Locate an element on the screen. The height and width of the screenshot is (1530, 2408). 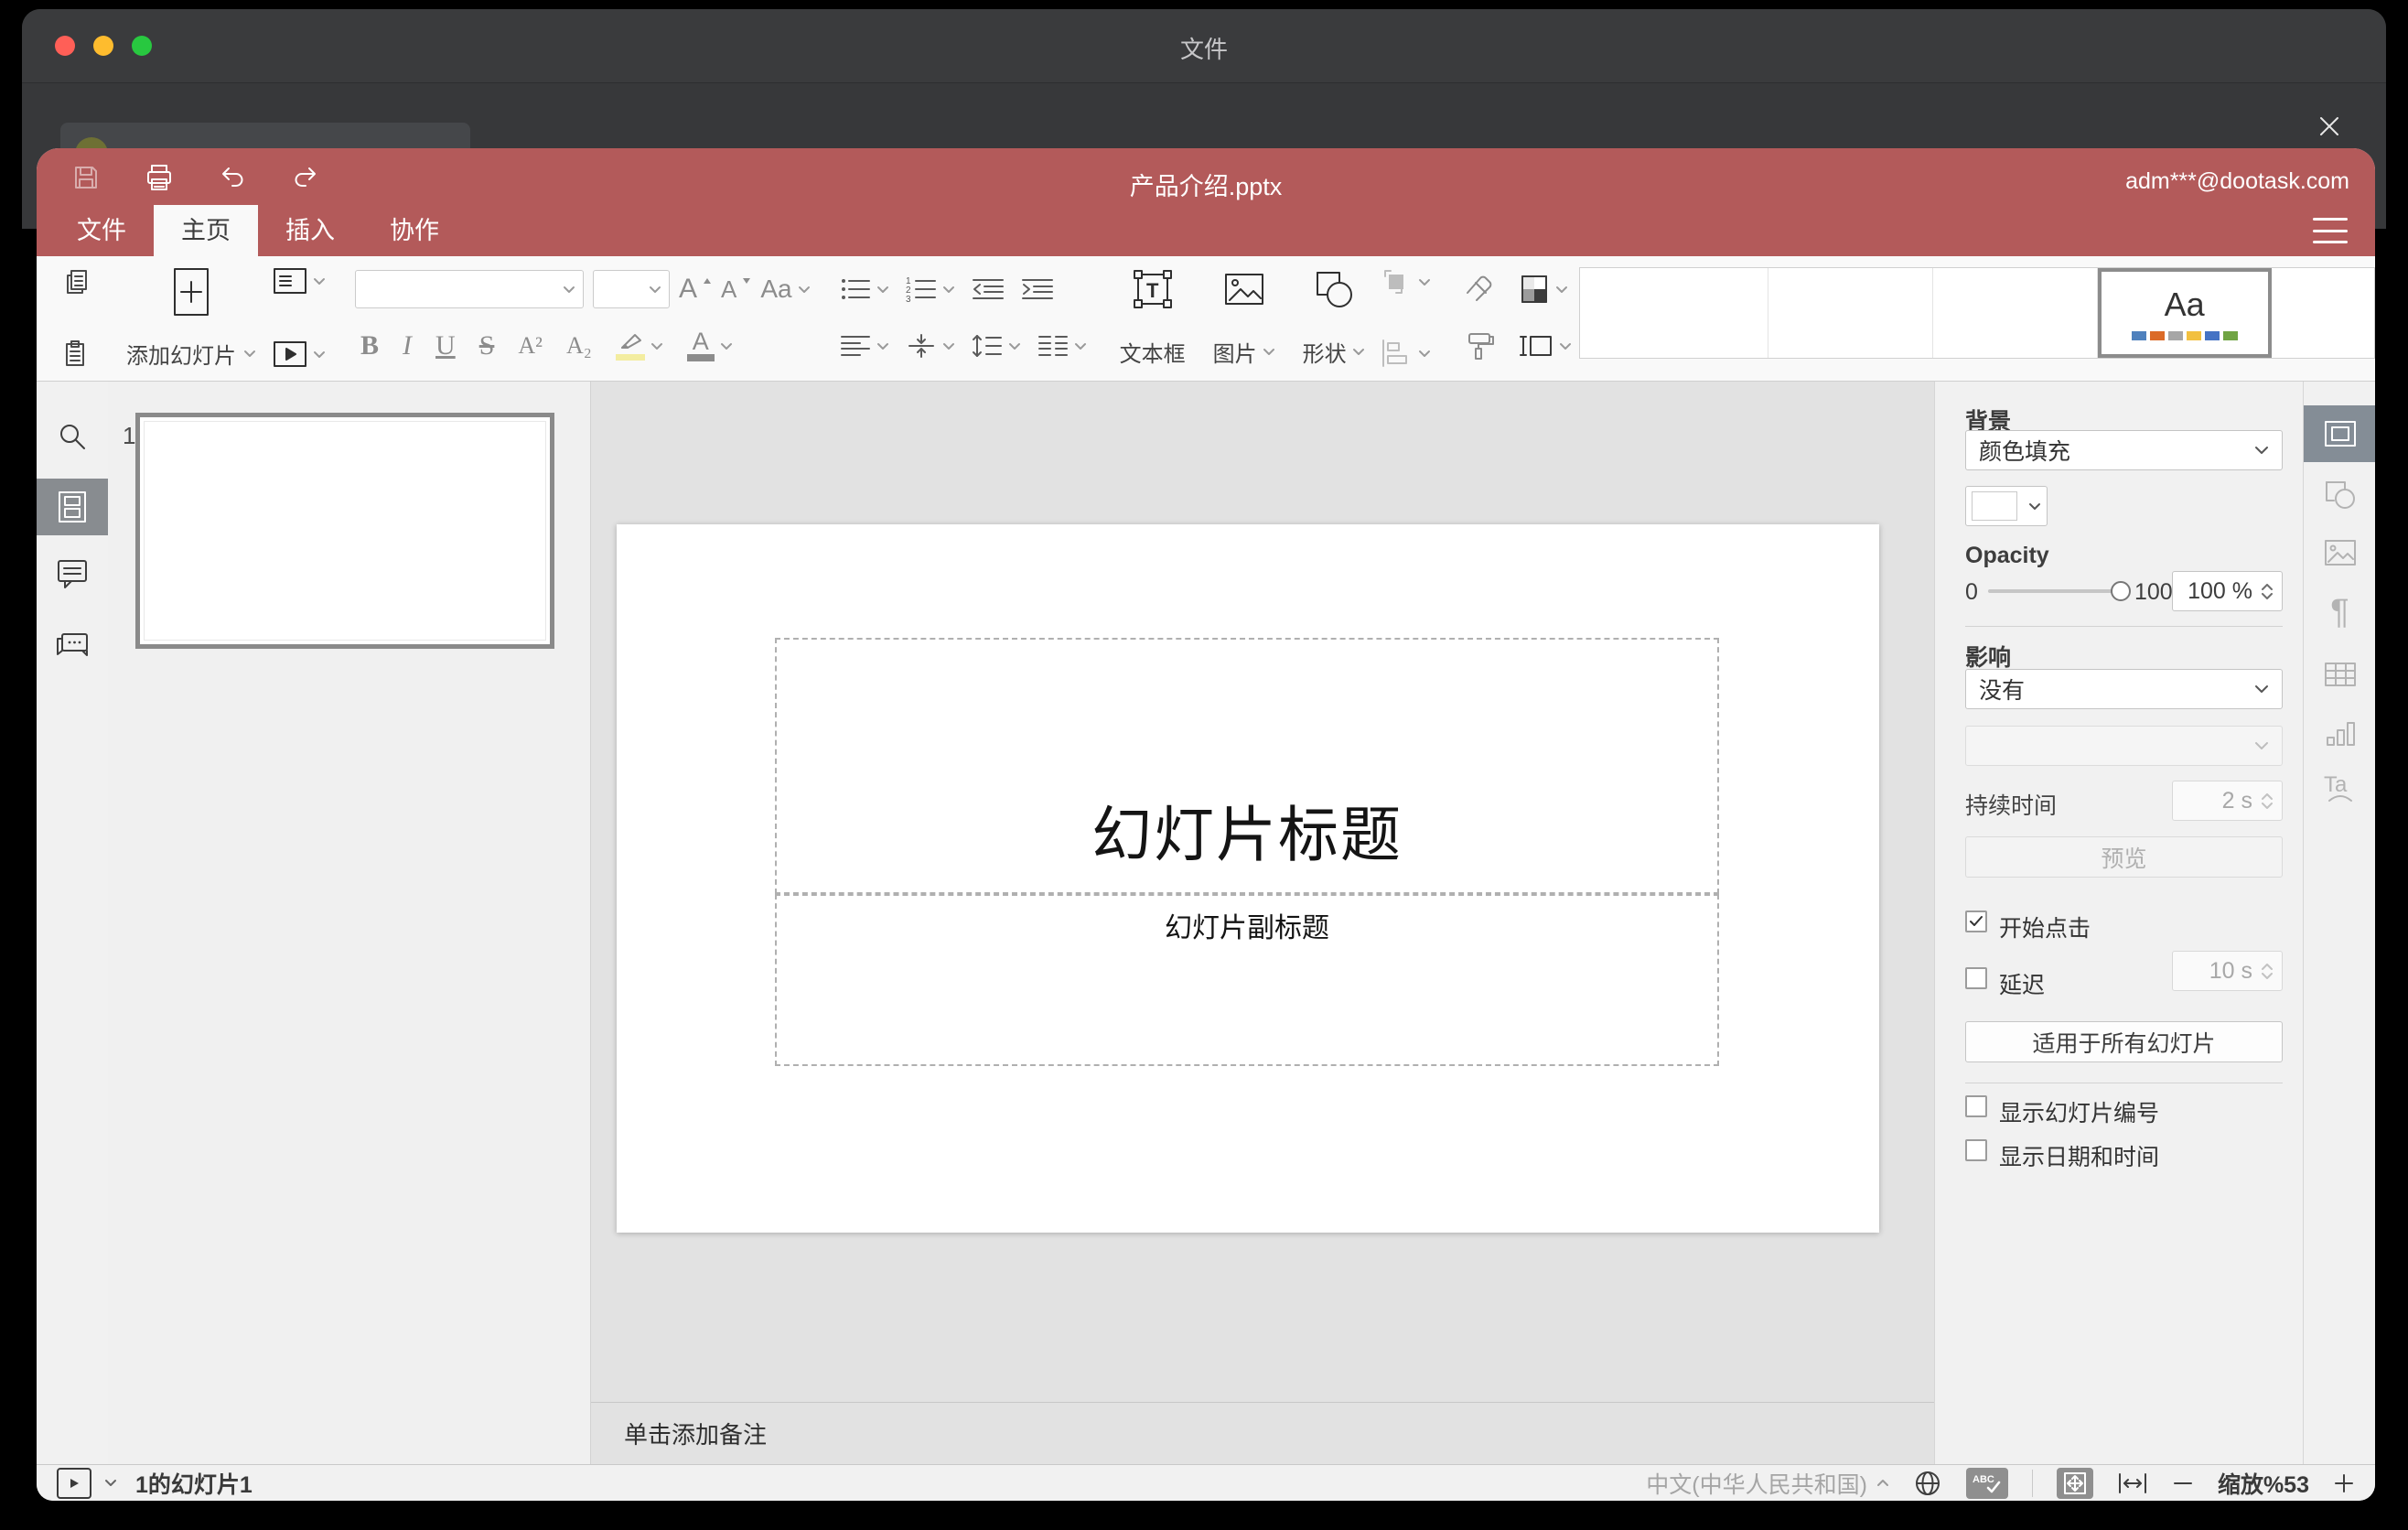
show-date-time-checkbox is located at coordinates (1976, 1150).